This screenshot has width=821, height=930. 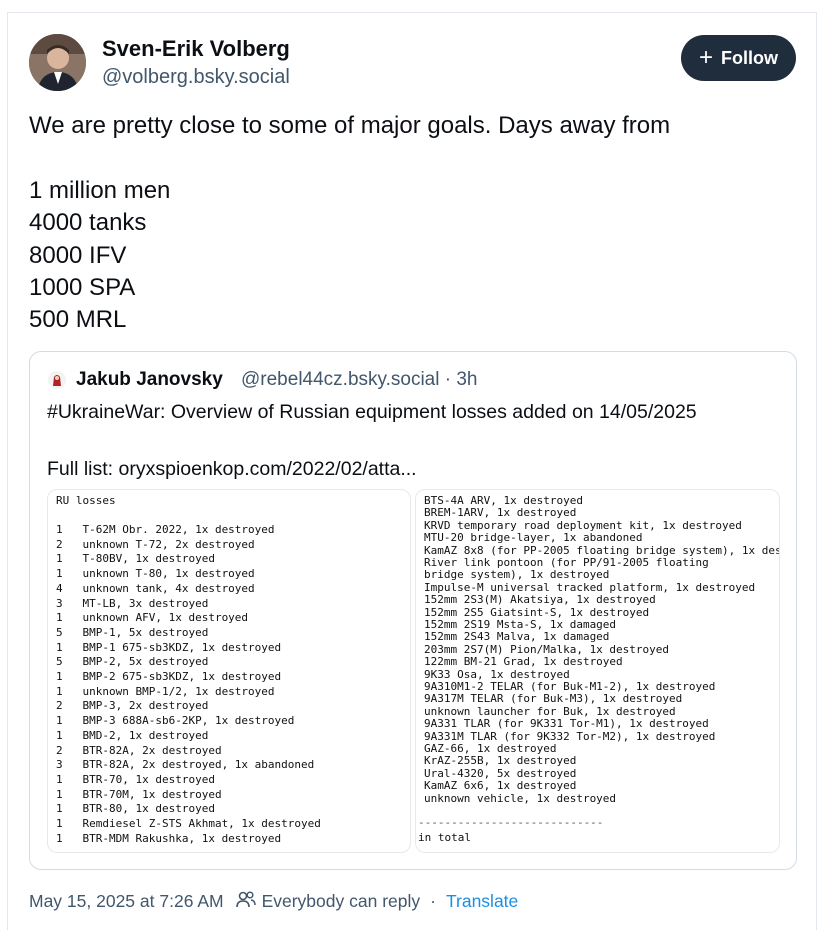 I want to click on loss-row: 5 BMP-1, 5x destroyed, so click(x=132, y=632).